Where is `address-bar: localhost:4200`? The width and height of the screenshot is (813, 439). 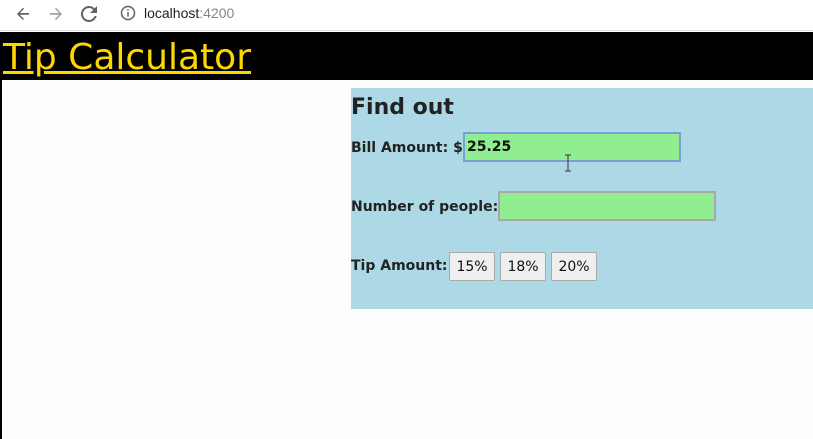
address-bar: localhost:4200 is located at coordinates (189, 13).